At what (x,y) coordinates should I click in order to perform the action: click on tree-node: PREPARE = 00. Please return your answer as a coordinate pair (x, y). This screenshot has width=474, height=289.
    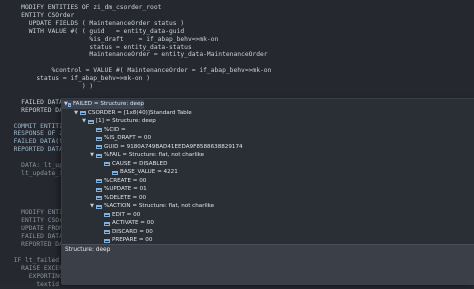
    Looking at the image, I should click on (124, 240).